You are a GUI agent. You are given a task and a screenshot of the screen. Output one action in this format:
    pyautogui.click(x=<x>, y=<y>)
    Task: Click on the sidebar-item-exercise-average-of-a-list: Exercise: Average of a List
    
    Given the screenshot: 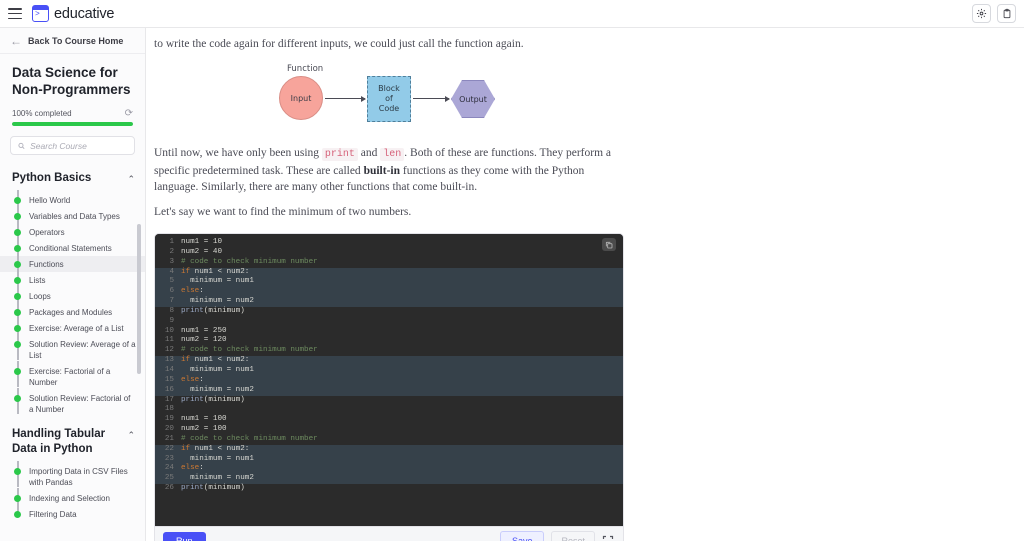 What is the action you would take?
    pyautogui.click(x=72, y=331)
    